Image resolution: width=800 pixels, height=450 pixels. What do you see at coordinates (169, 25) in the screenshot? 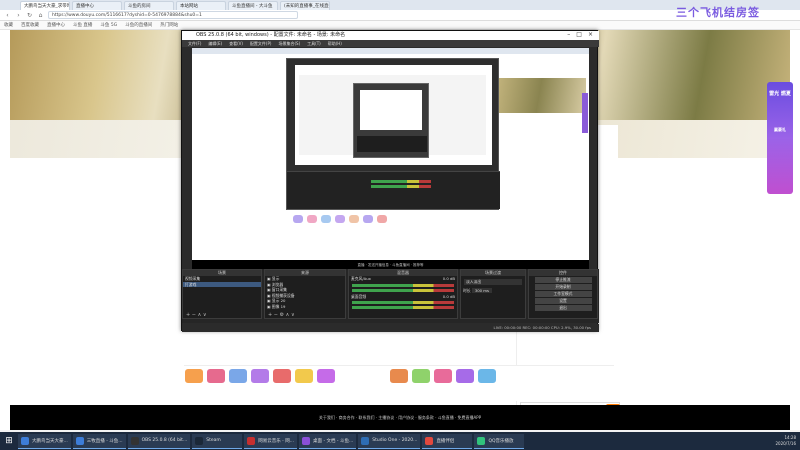
I see `bookmark-item: 热门网站` at bounding box center [169, 25].